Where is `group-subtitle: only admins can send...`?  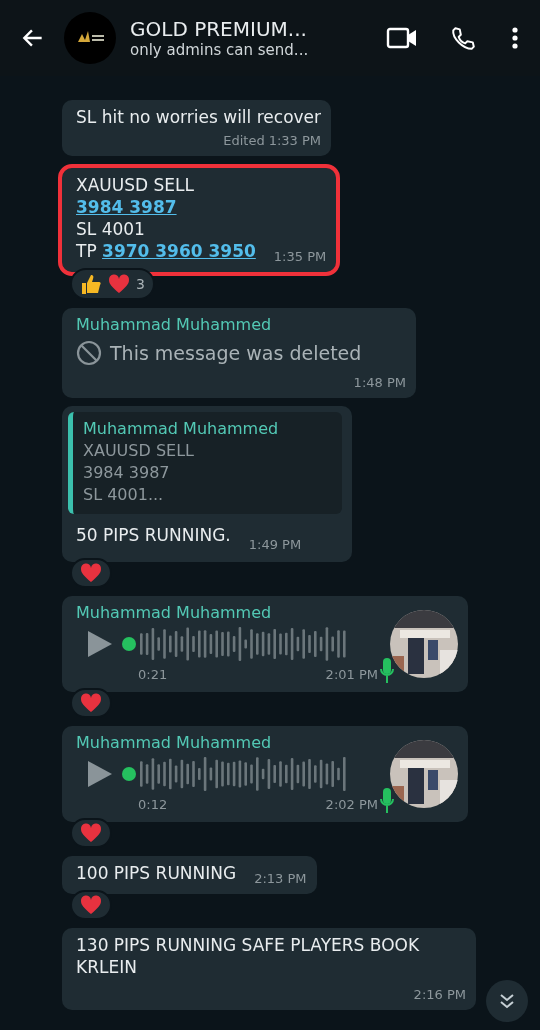 group-subtitle: only admins can send... is located at coordinates (220, 50).